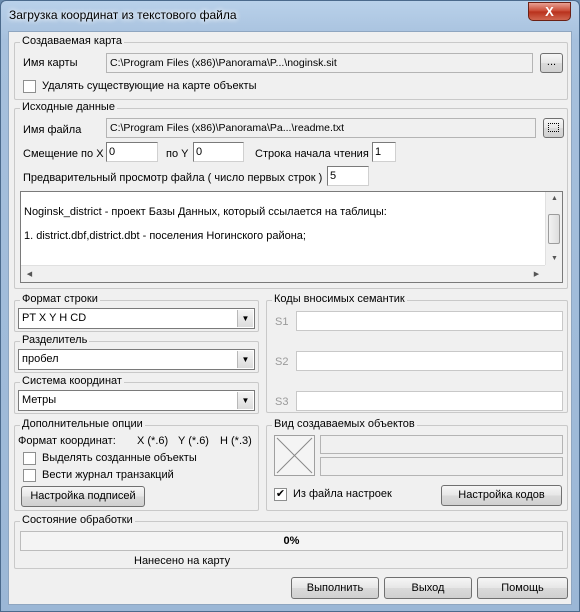 Image resolution: width=580 pixels, height=612 pixels. I want to click on window-title: Загрузка координат из текстового файла, so click(123, 15).